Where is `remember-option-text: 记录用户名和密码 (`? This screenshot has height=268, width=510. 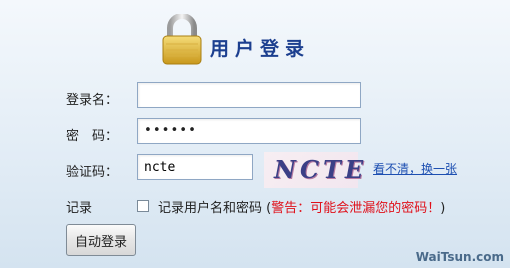
remember-option-text: 记录用户名和密码 ( is located at coordinates (215, 208).